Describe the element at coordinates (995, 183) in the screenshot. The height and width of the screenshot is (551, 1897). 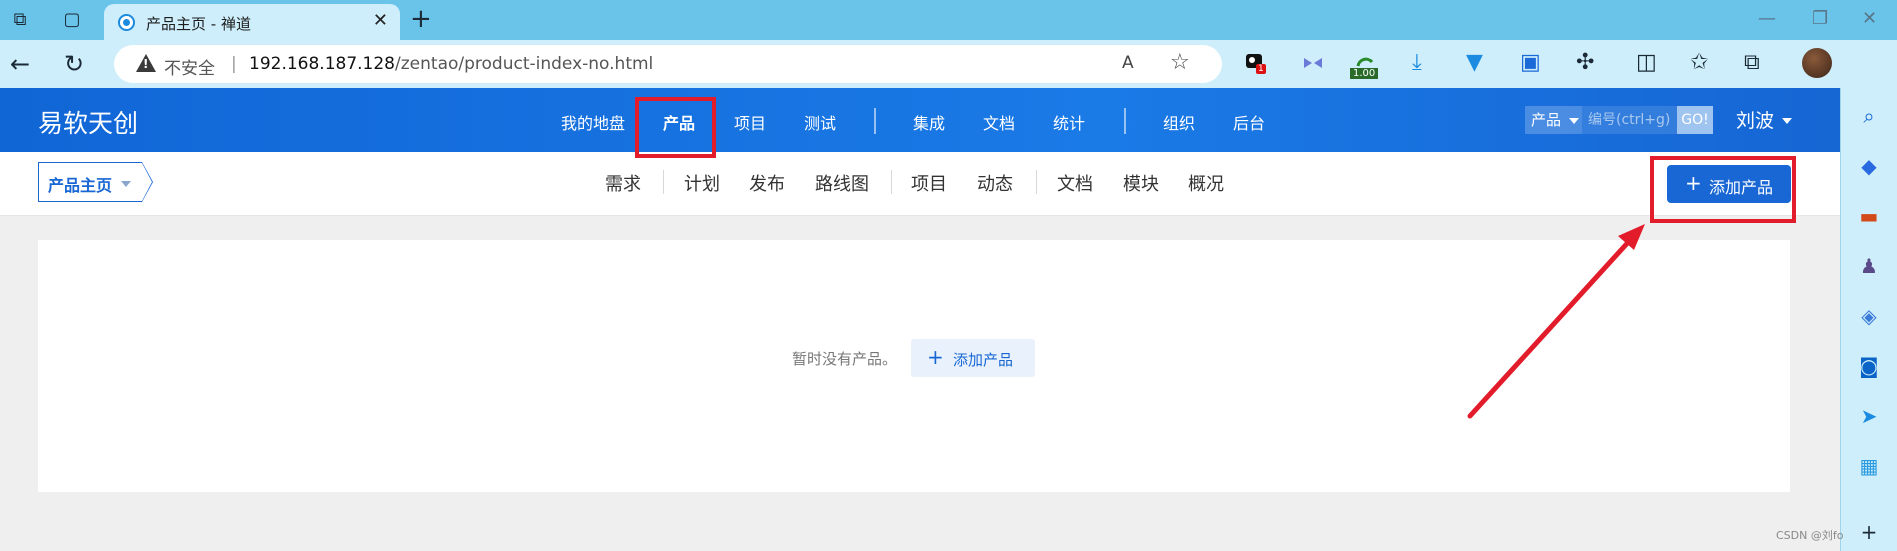
I see `subnav-dynamic: 动态` at that location.